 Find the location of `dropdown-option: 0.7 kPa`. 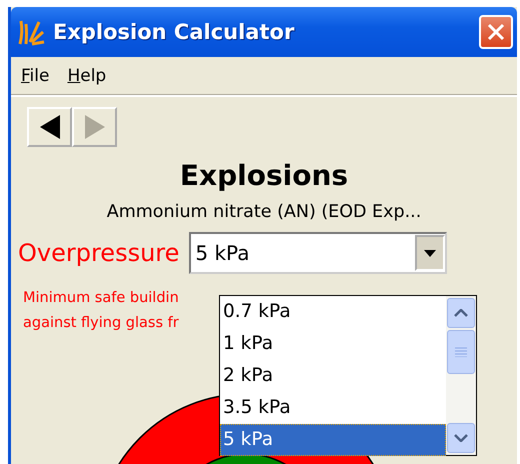

dropdown-option: 0.7 kPa is located at coordinates (333, 312).